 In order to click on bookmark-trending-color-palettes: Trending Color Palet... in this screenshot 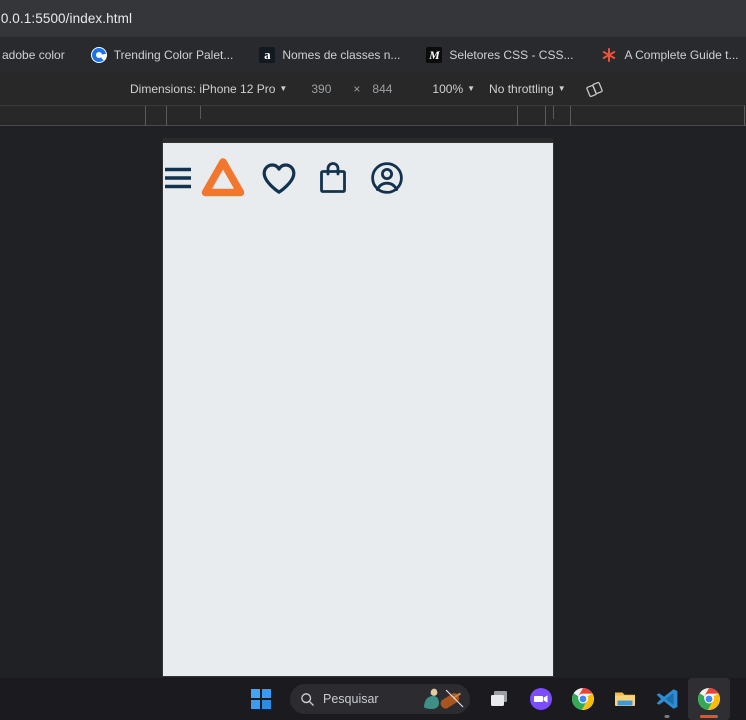, I will do `click(162, 55)`.